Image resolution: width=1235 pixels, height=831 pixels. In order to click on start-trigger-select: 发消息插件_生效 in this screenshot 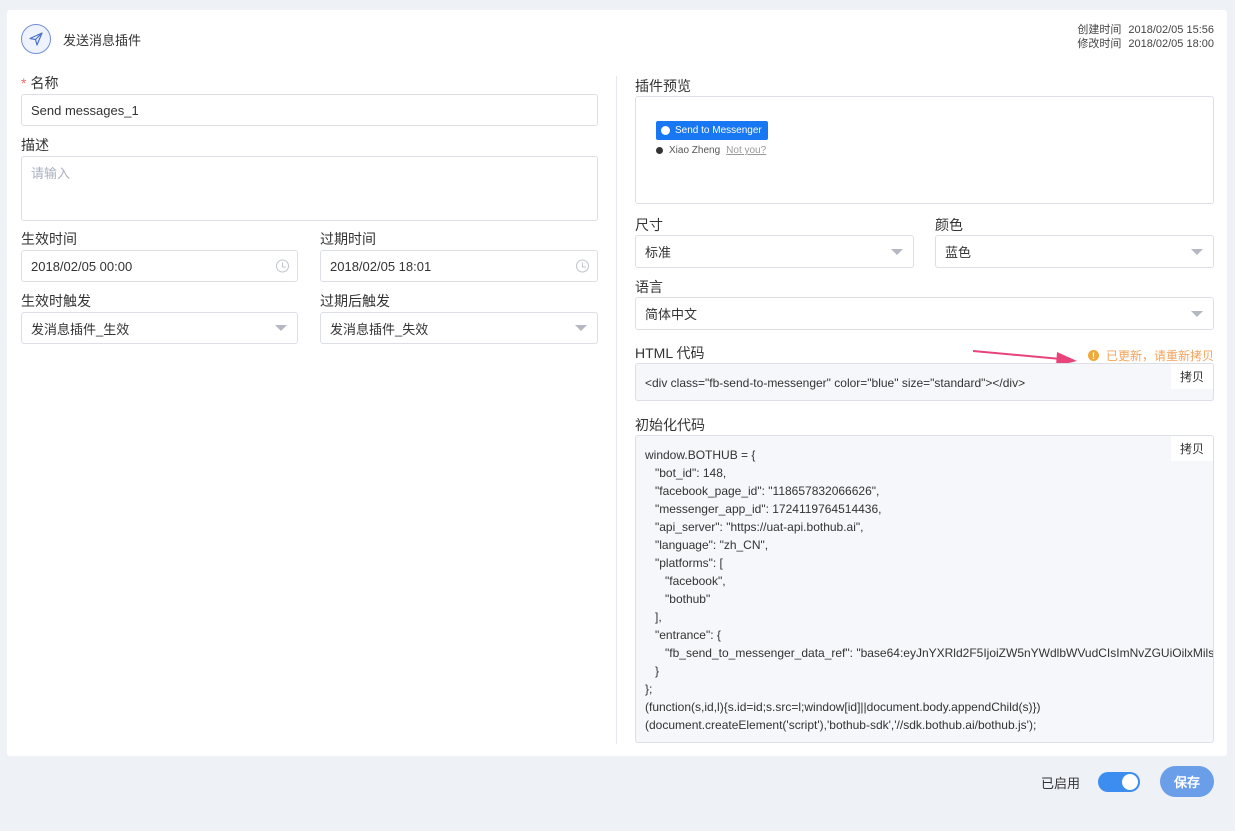, I will do `click(159, 328)`.